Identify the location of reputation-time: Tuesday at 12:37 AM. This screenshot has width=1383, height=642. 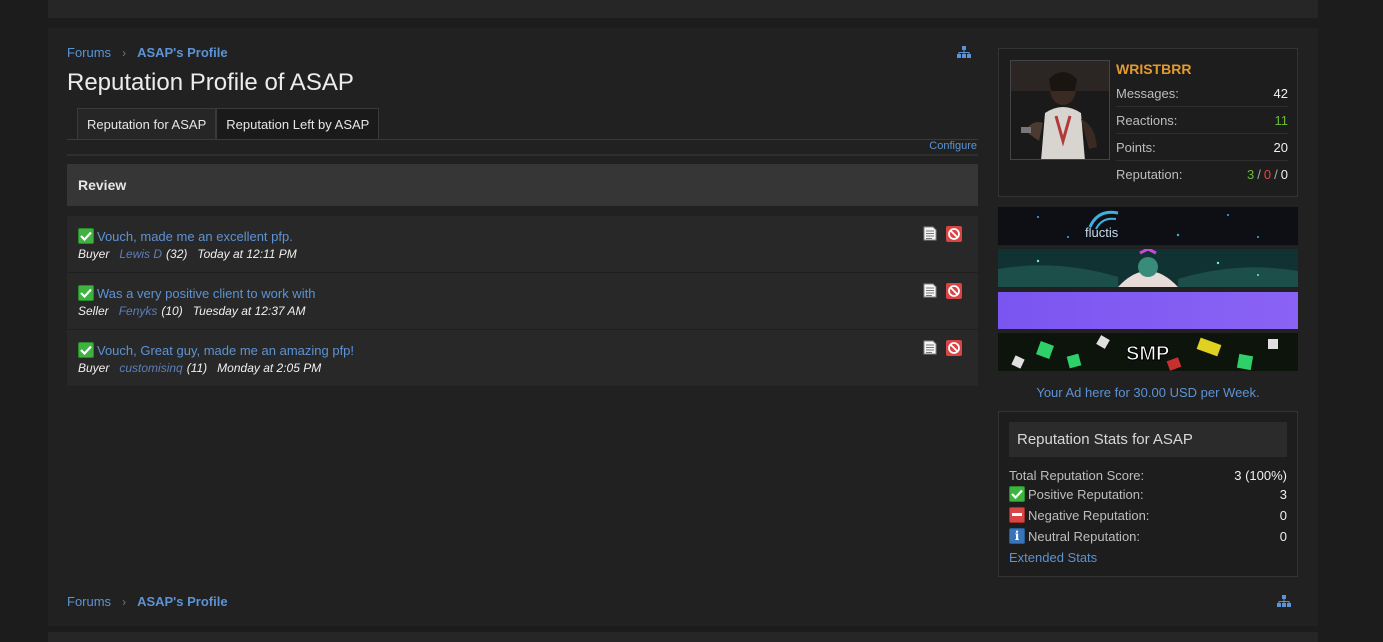
(249, 311).